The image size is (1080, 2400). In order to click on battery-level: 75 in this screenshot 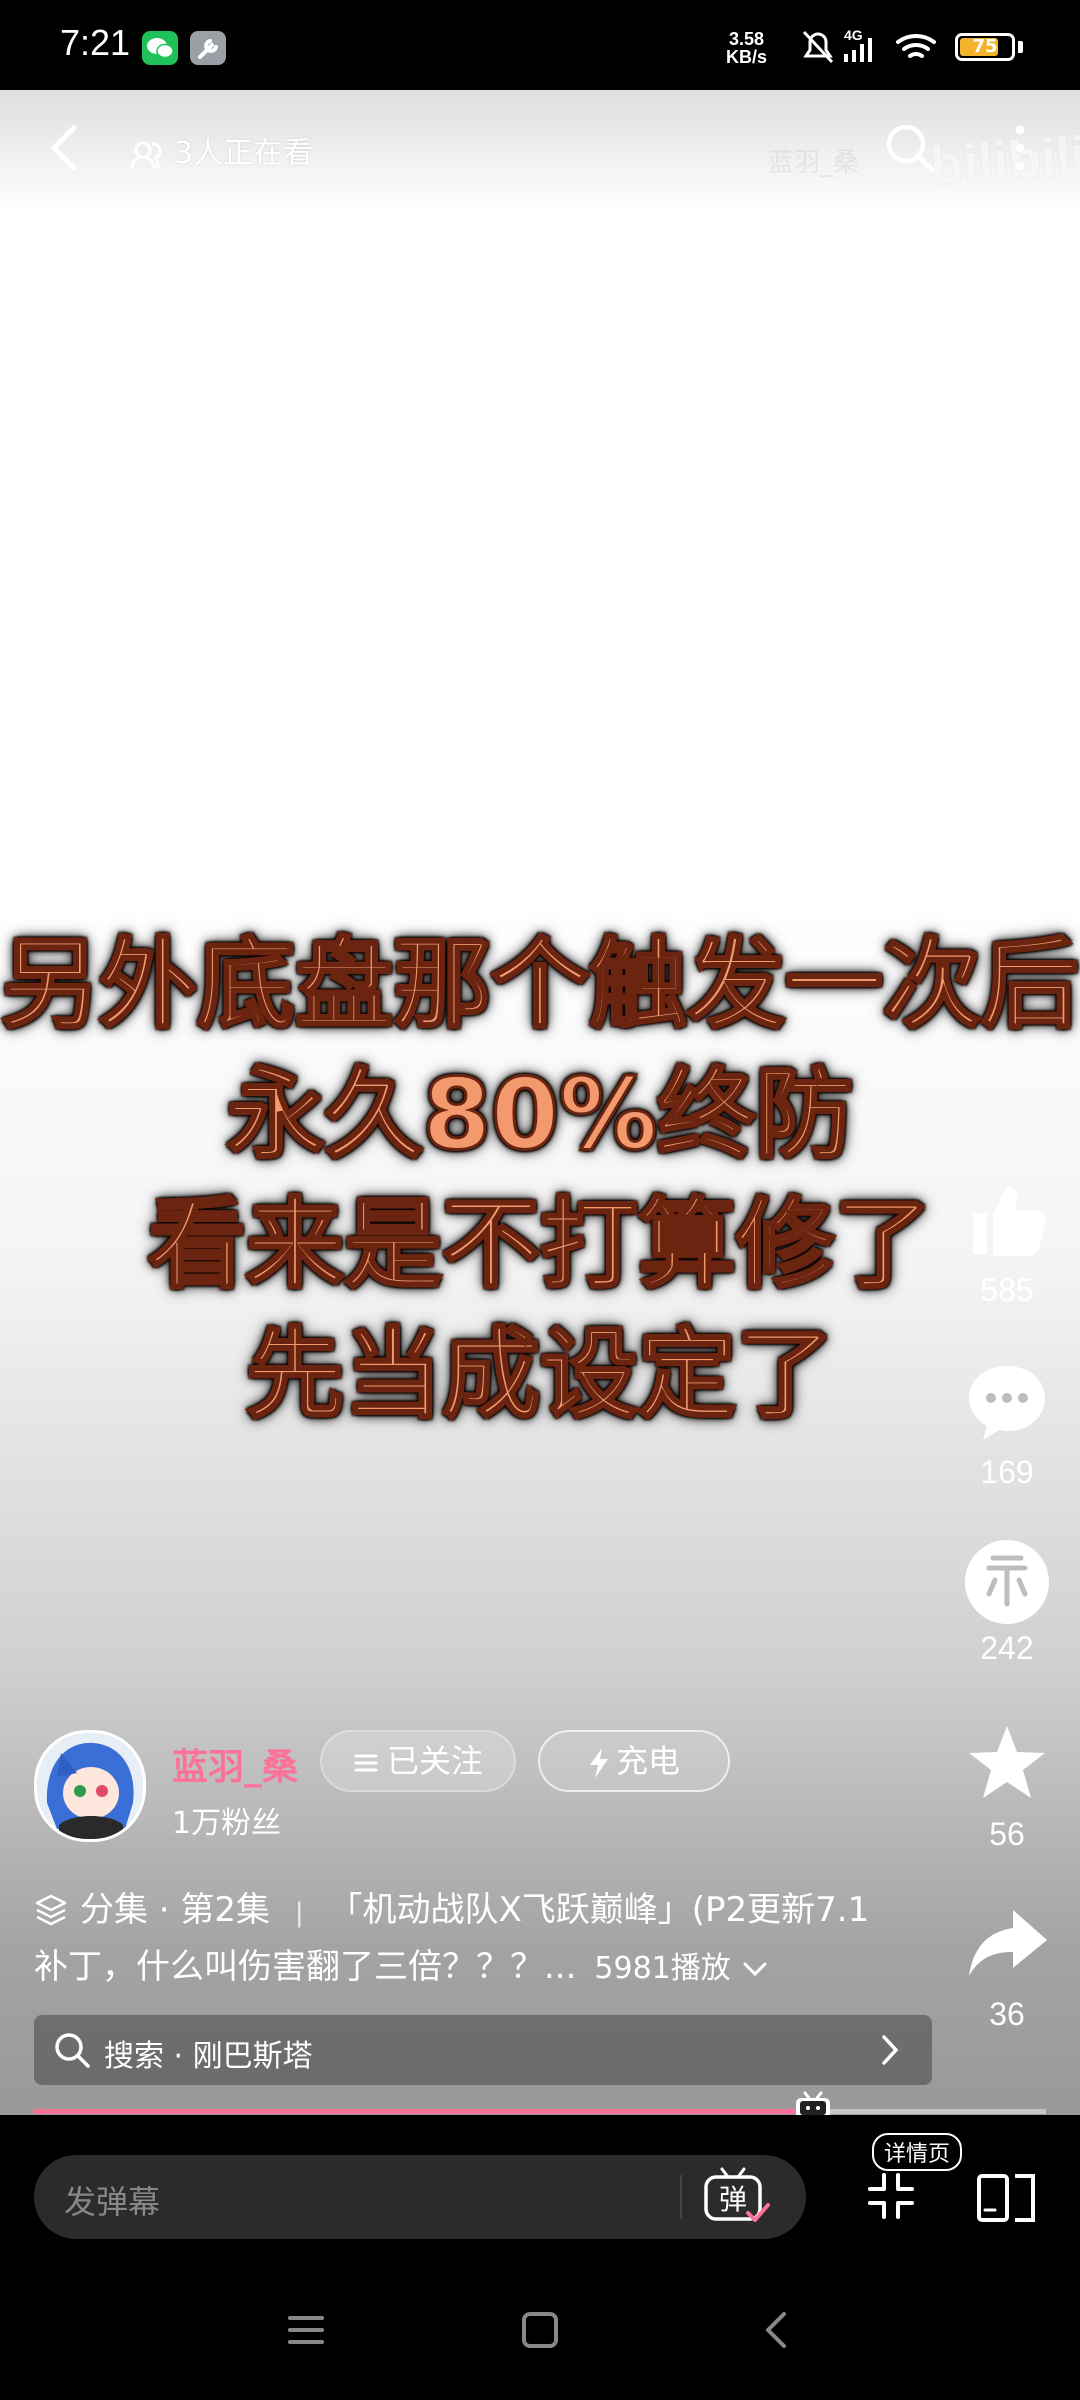, I will do `click(985, 46)`.